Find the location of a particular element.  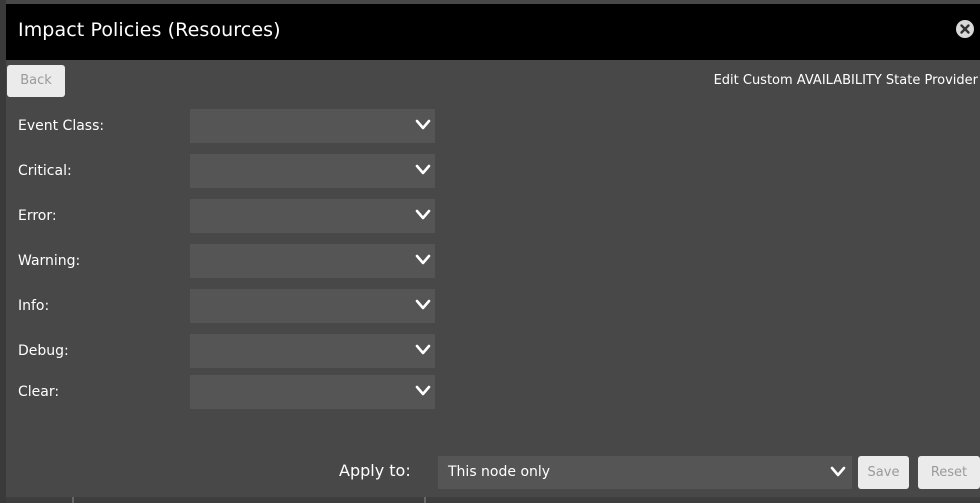

close-icon is located at coordinates (965, 29).